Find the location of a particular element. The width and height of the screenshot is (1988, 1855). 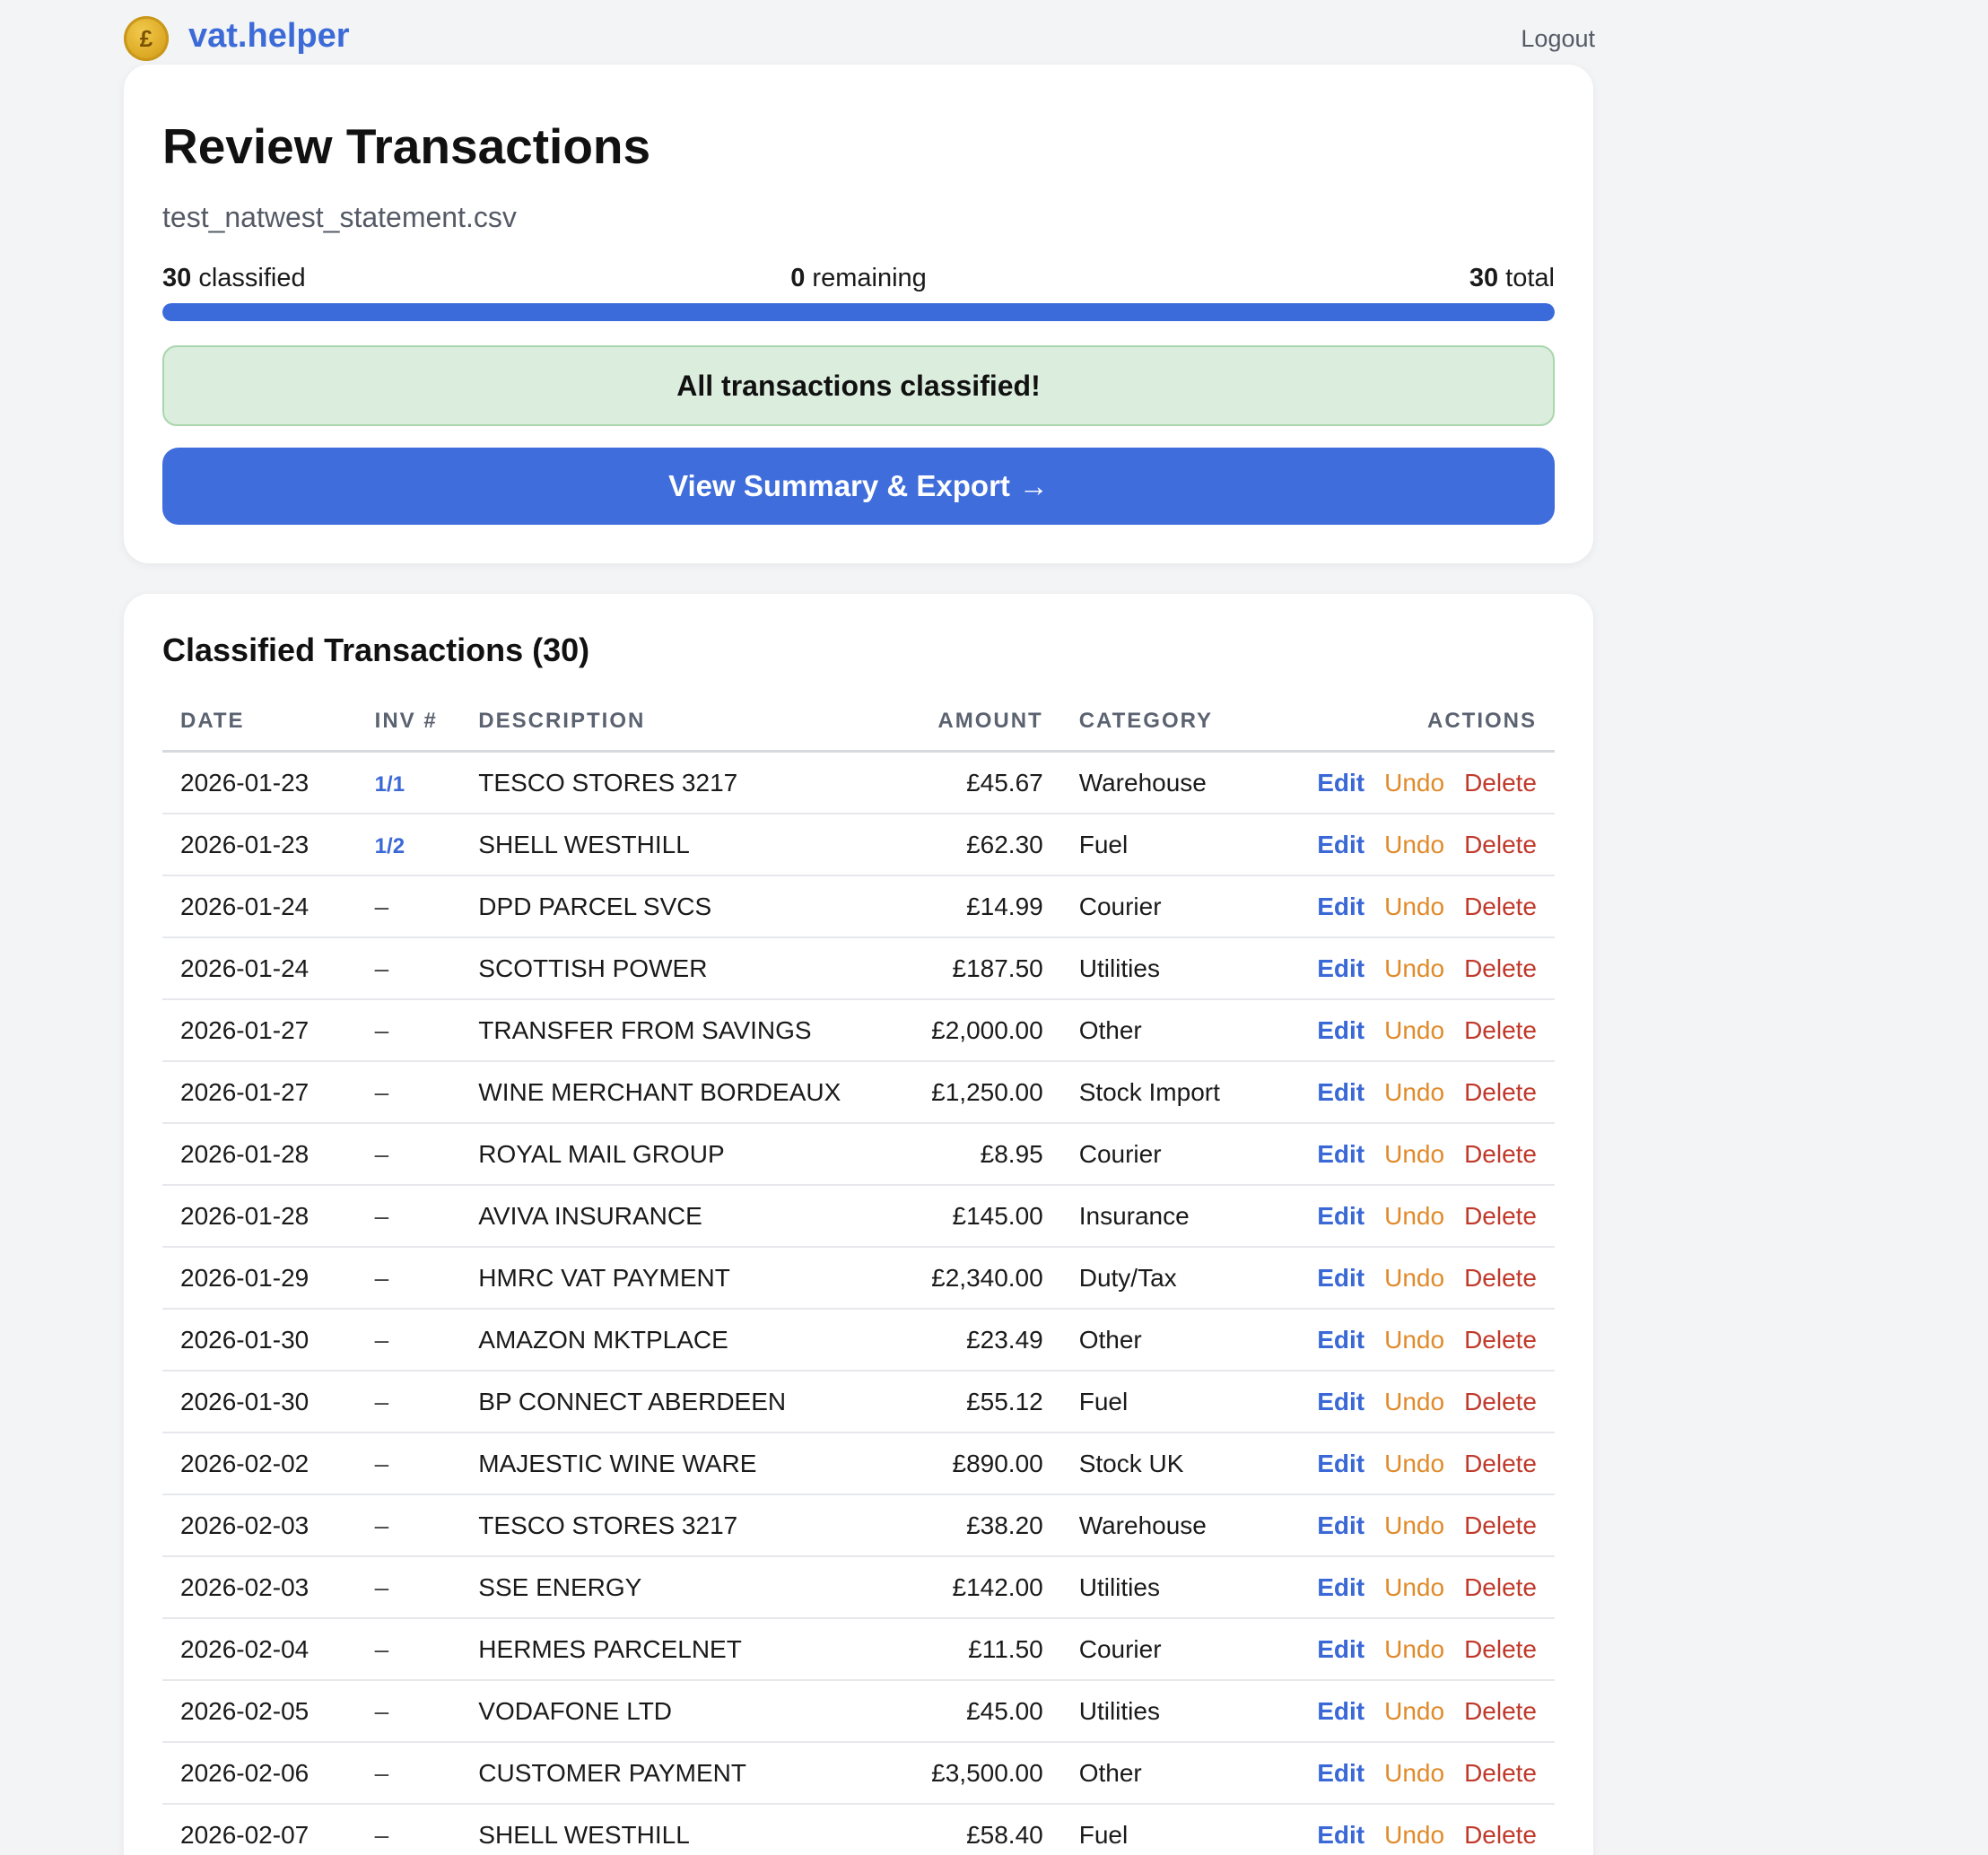

cell-amount: £142.00 is located at coordinates (987, 1587).